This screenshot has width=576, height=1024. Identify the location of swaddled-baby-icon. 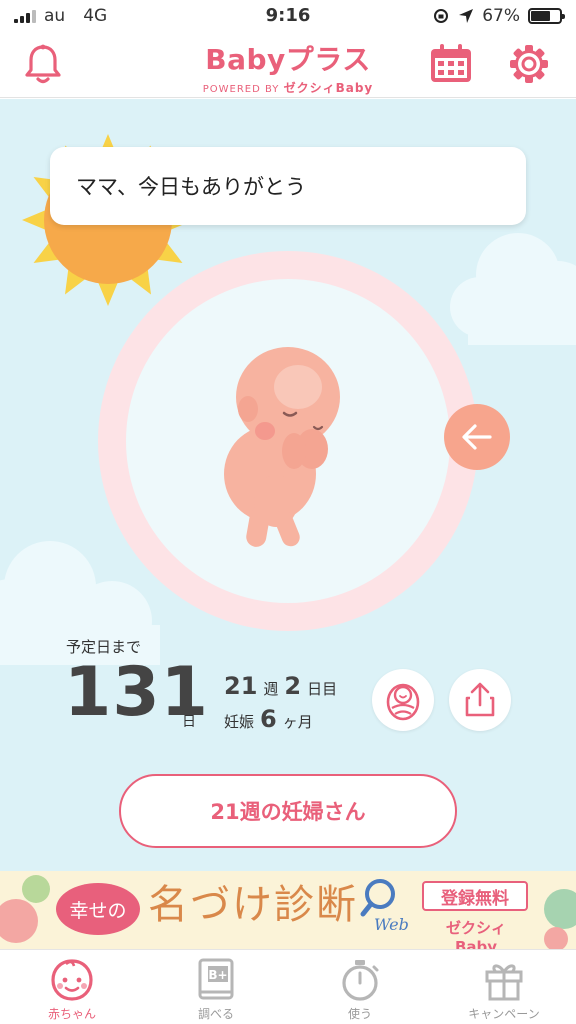
(403, 702).